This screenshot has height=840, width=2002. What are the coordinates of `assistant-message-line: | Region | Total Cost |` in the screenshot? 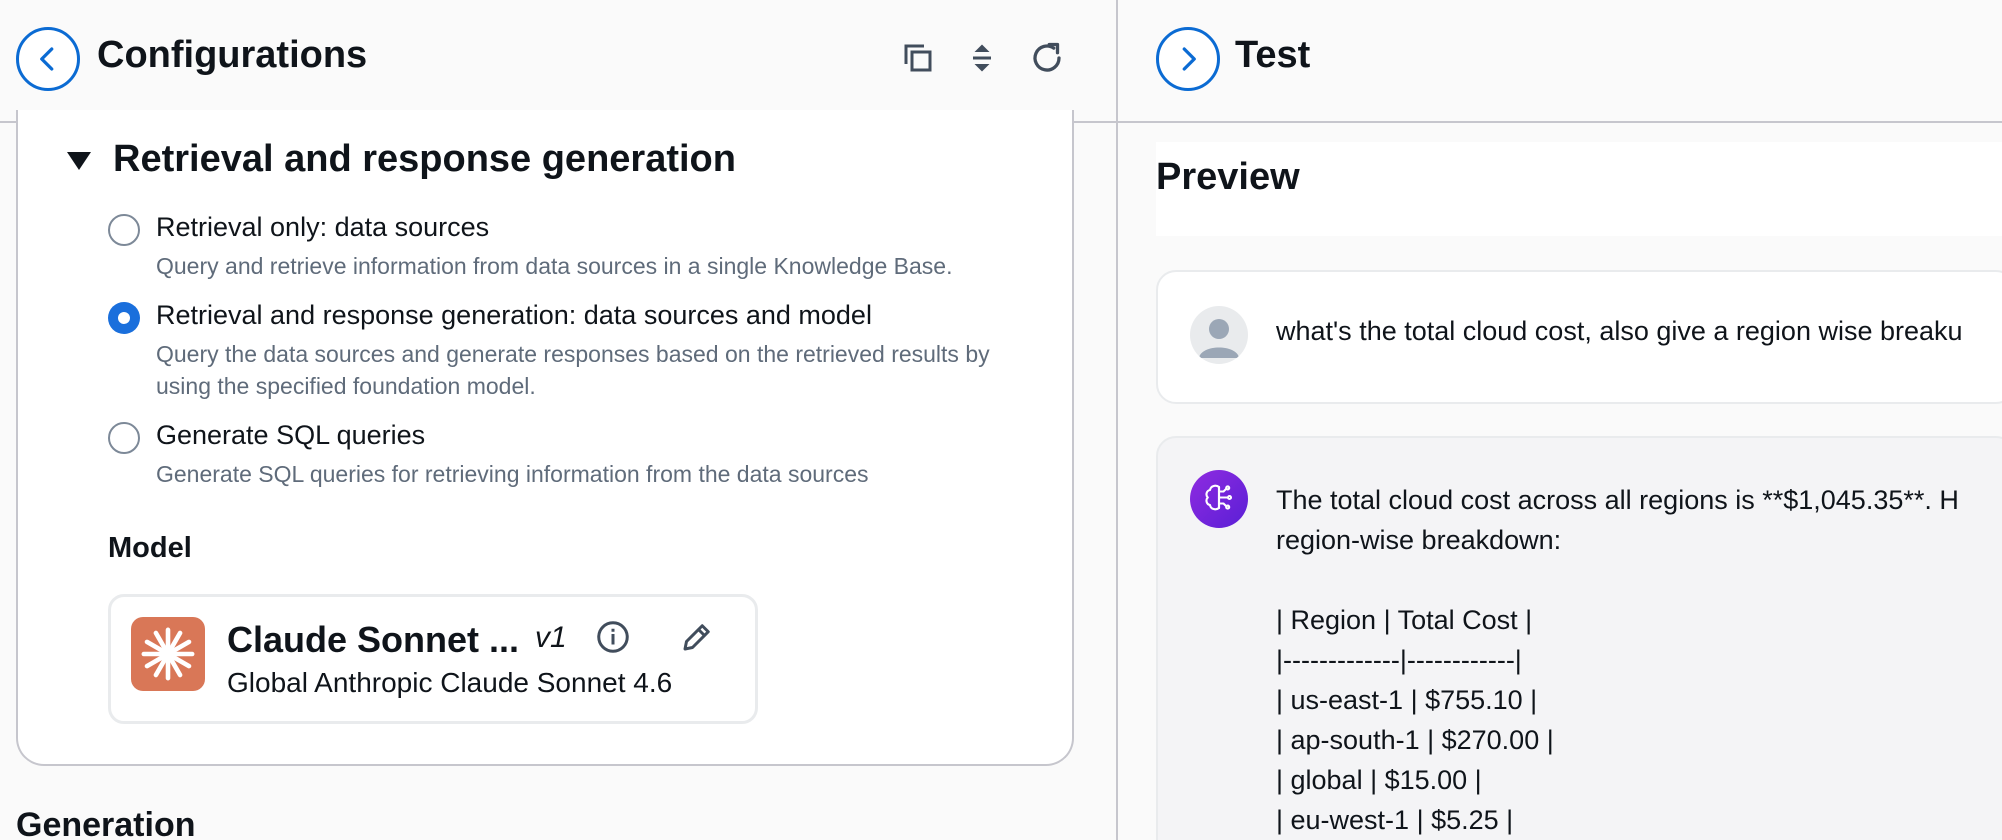 It's located at (1404, 620).